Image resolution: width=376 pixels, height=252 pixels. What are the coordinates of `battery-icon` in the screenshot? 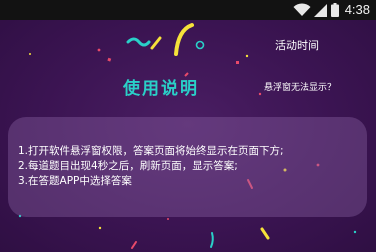 It's located at (334, 10).